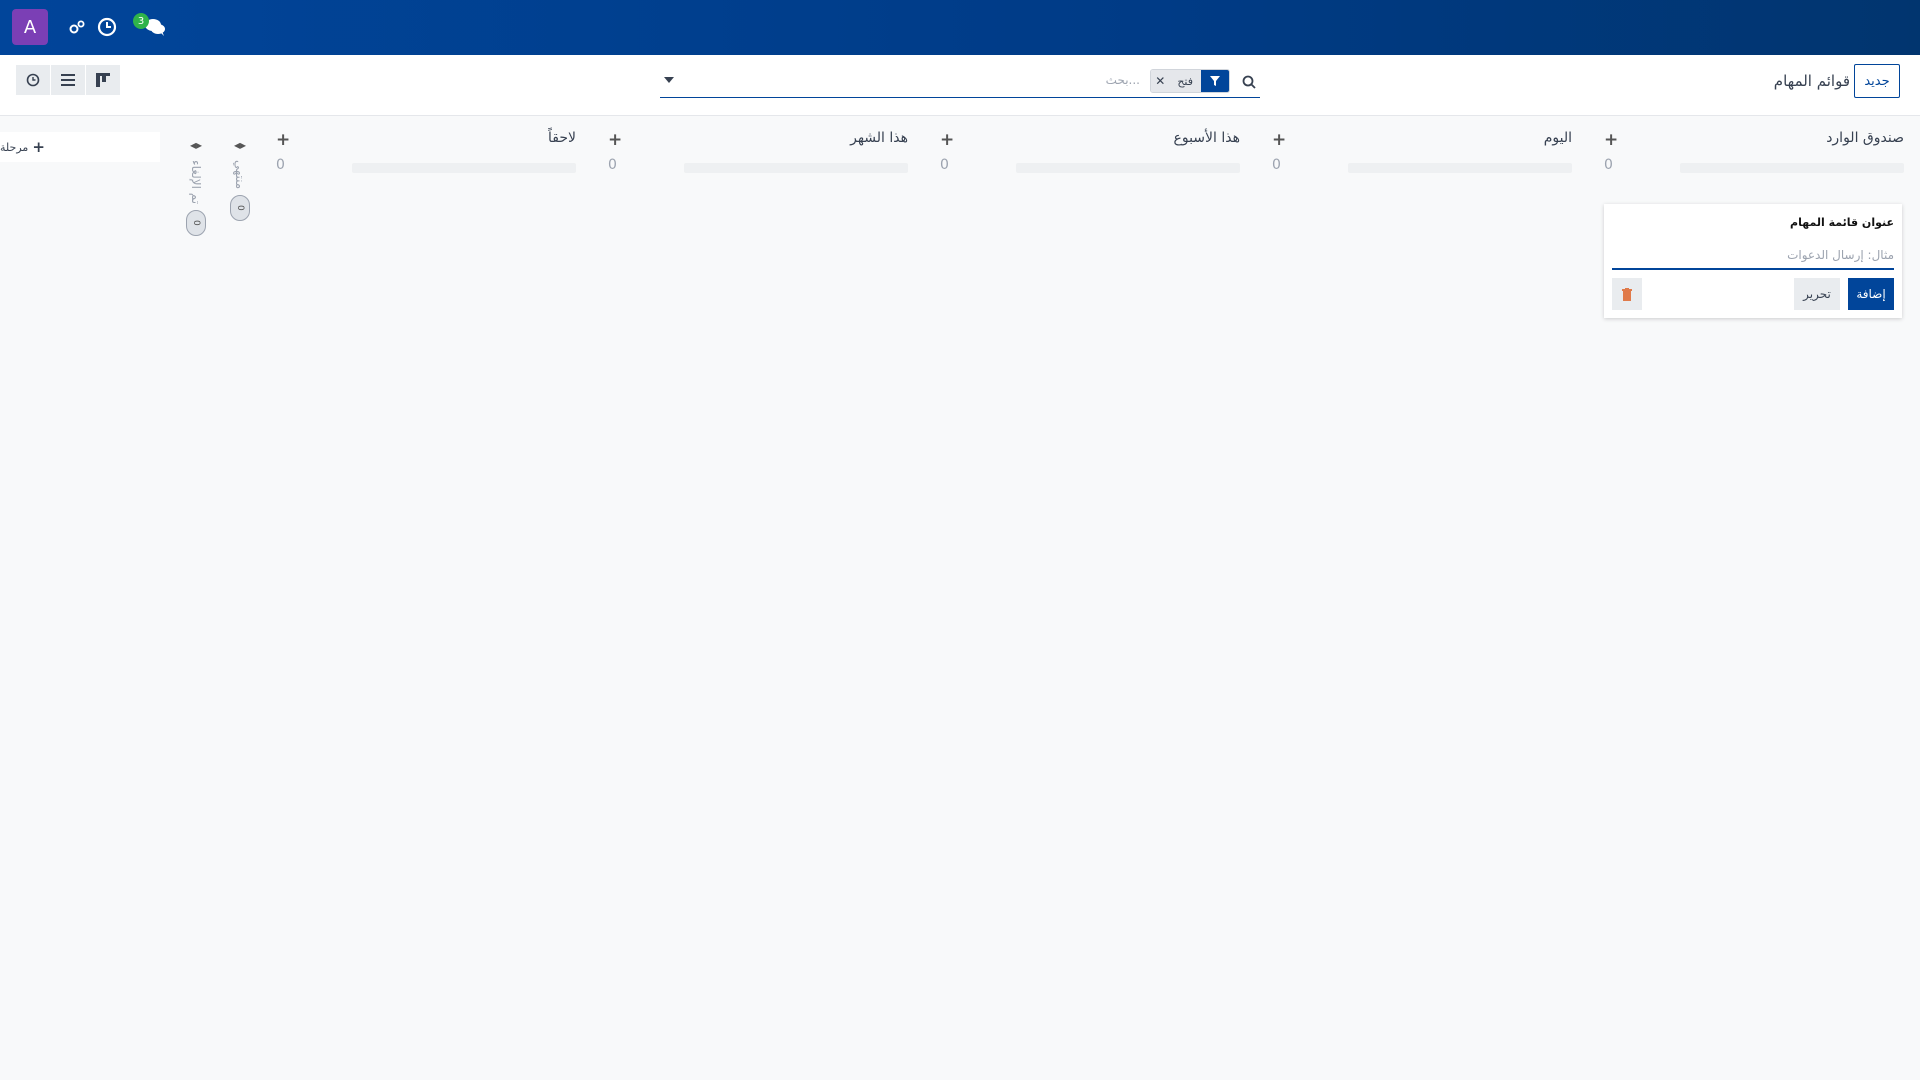 The height and width of the screenshot is (1080, 1920). What do you see at coordinates (1811, 81) in the screenshot?
I see `breadcrumb: قوائم المهام` at bounding box center [1811, 81].